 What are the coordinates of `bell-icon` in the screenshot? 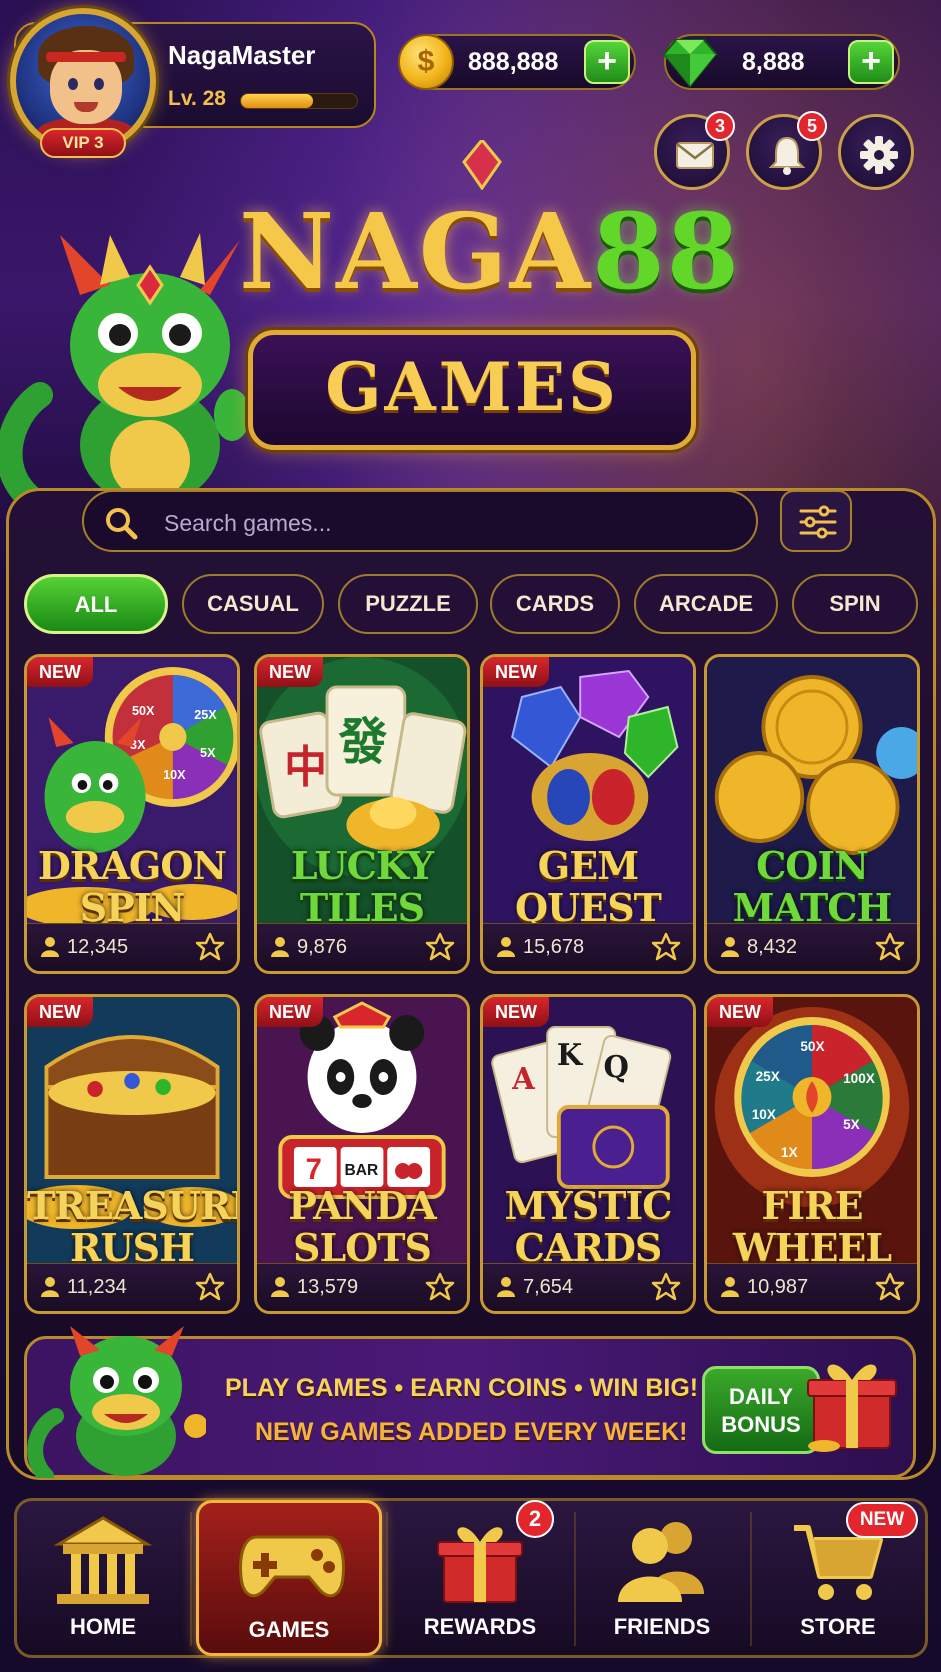 It's located at (787, 155).